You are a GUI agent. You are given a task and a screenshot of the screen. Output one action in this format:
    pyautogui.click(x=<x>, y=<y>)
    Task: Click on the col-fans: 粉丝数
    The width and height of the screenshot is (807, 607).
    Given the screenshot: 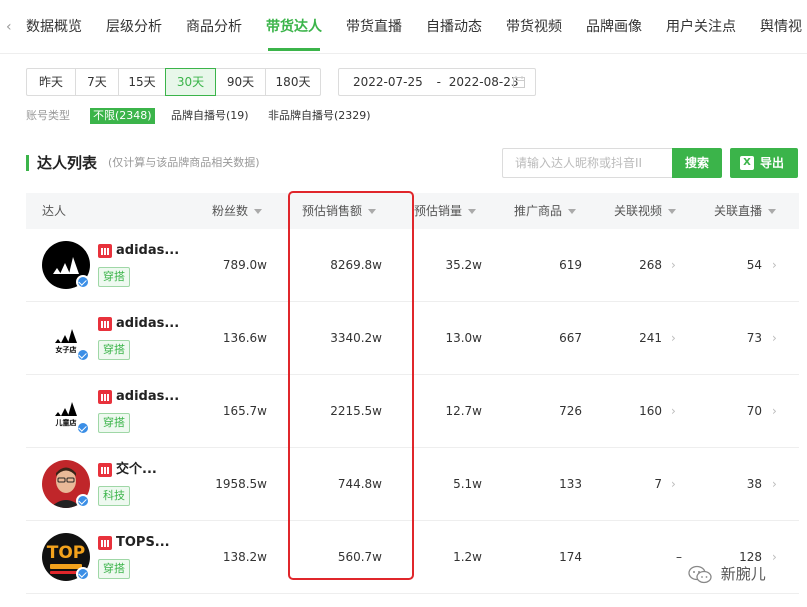 What is the action you would take?
    pyautogui.click(x=237, y=211)
    